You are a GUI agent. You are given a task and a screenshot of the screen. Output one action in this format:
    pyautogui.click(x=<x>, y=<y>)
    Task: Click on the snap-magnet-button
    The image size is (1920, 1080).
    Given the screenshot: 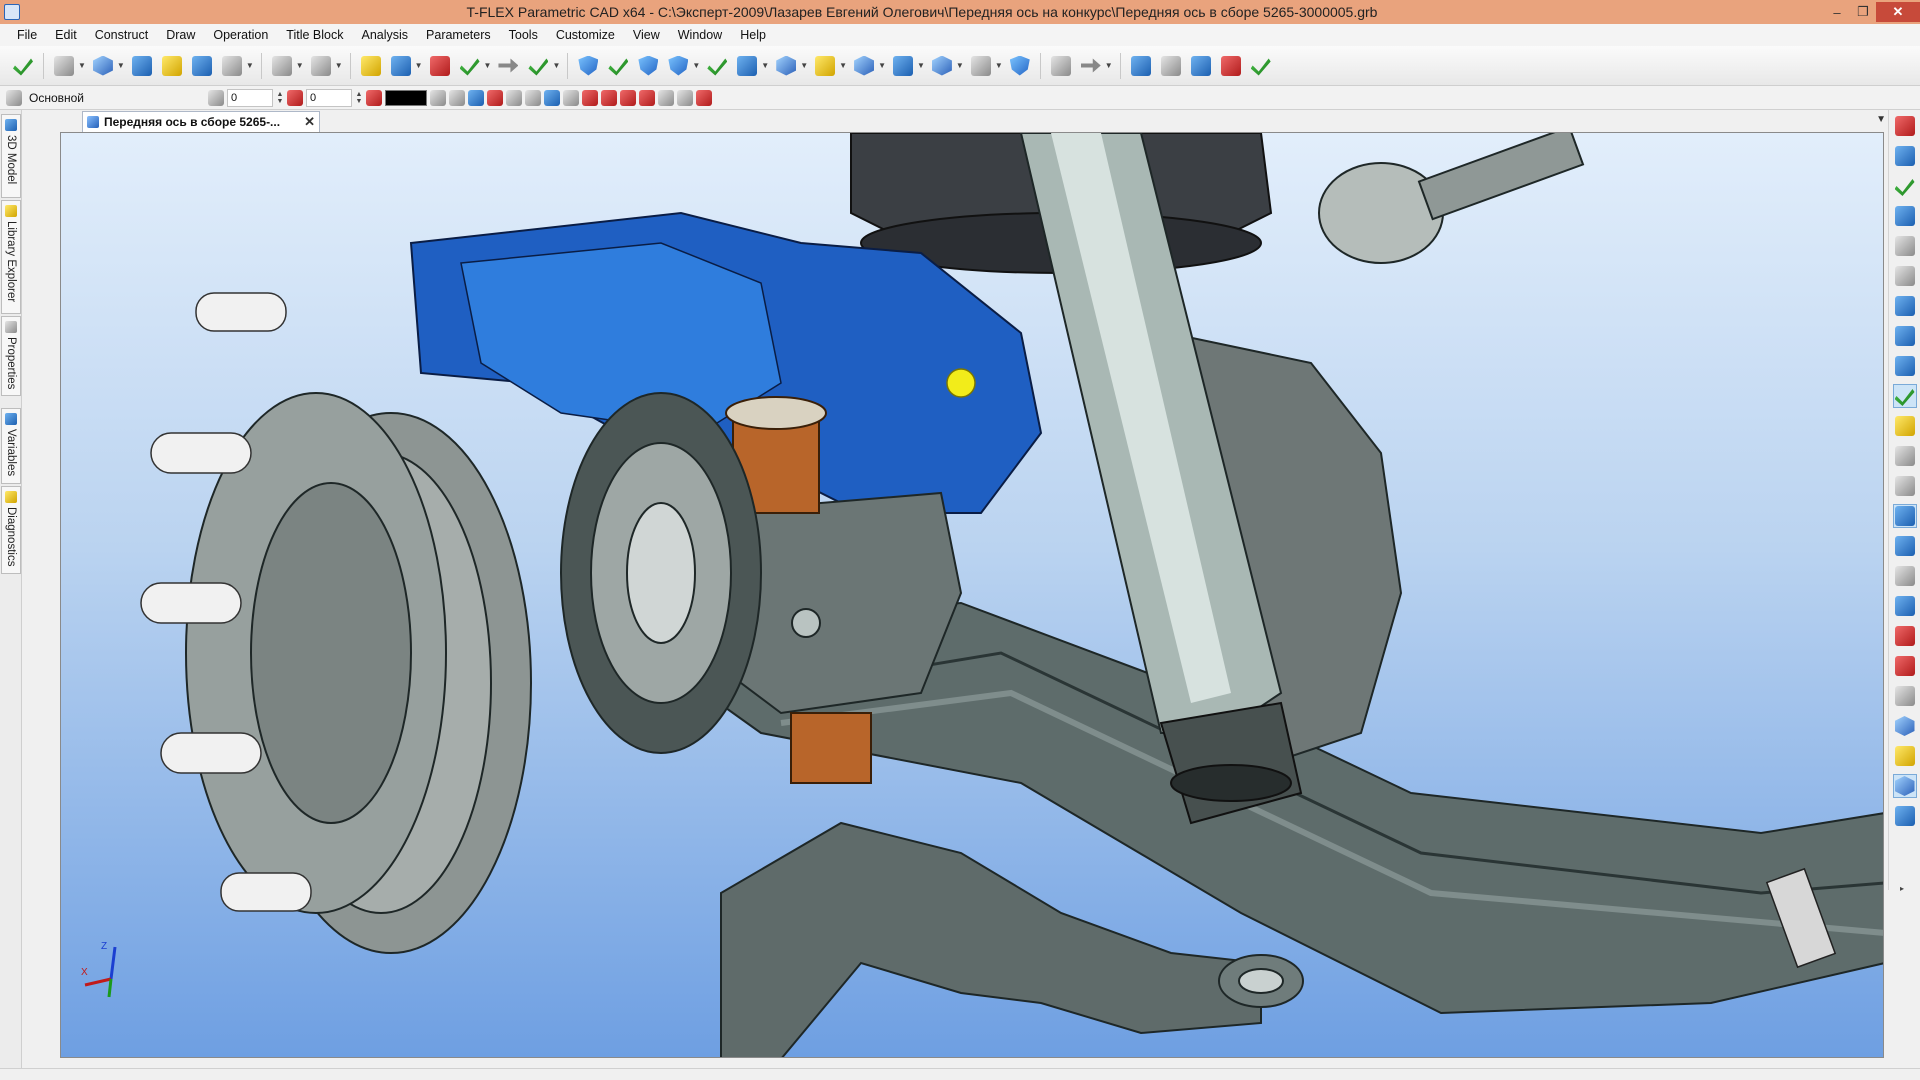 What is the action you would take?
    pyautogui.click(x=1905, y=126)
    